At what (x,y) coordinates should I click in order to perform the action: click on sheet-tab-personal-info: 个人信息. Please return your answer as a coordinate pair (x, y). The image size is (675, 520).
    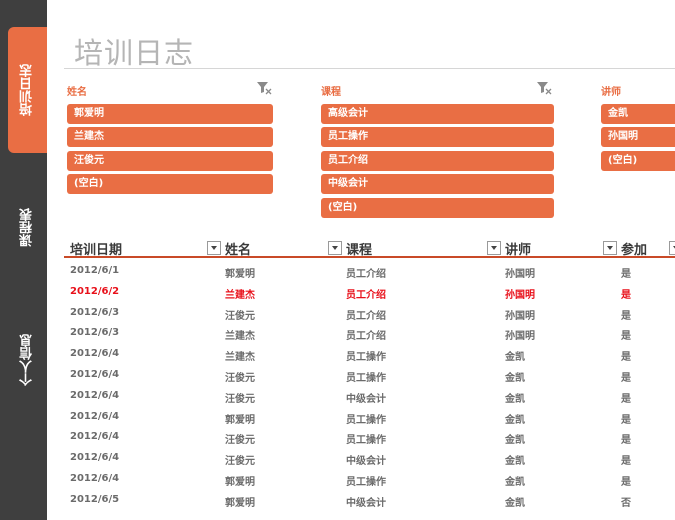
    Looking at the image, I should click on (27, 360).